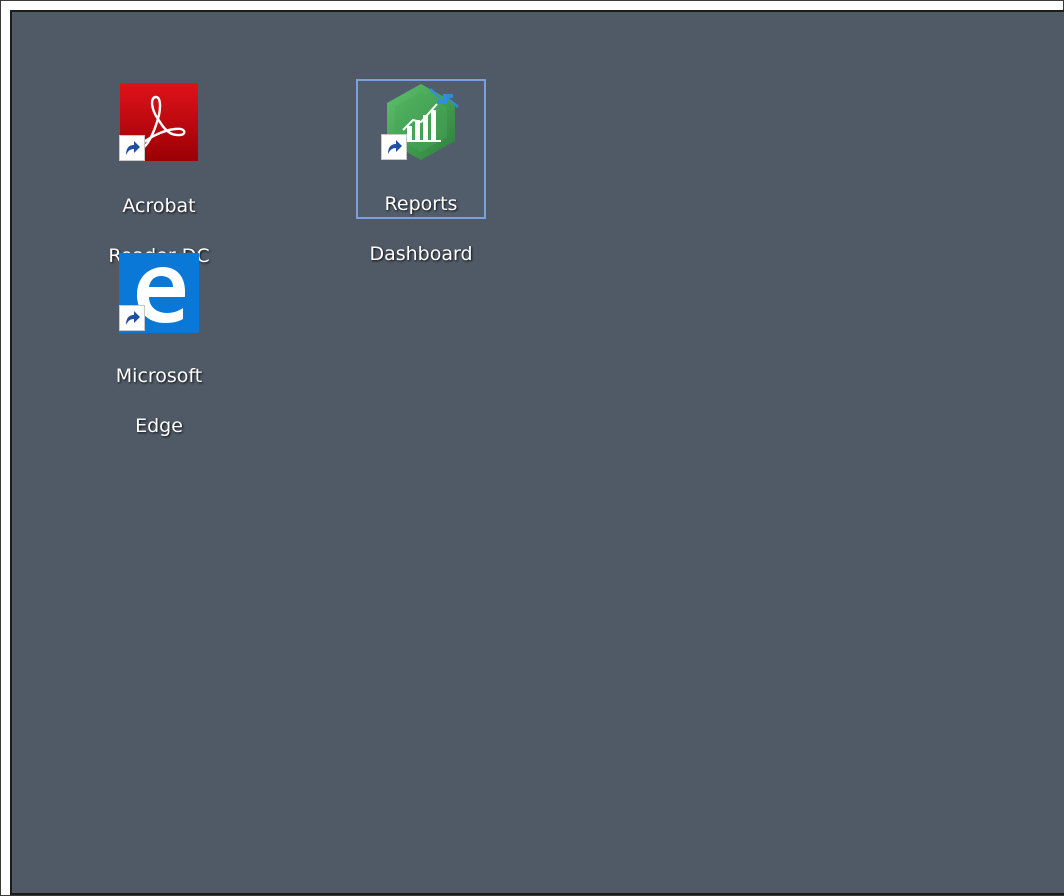 This screenshot has height=896, width=1064. I want to click on icon-label-line2: Edge, so click(159, 426).